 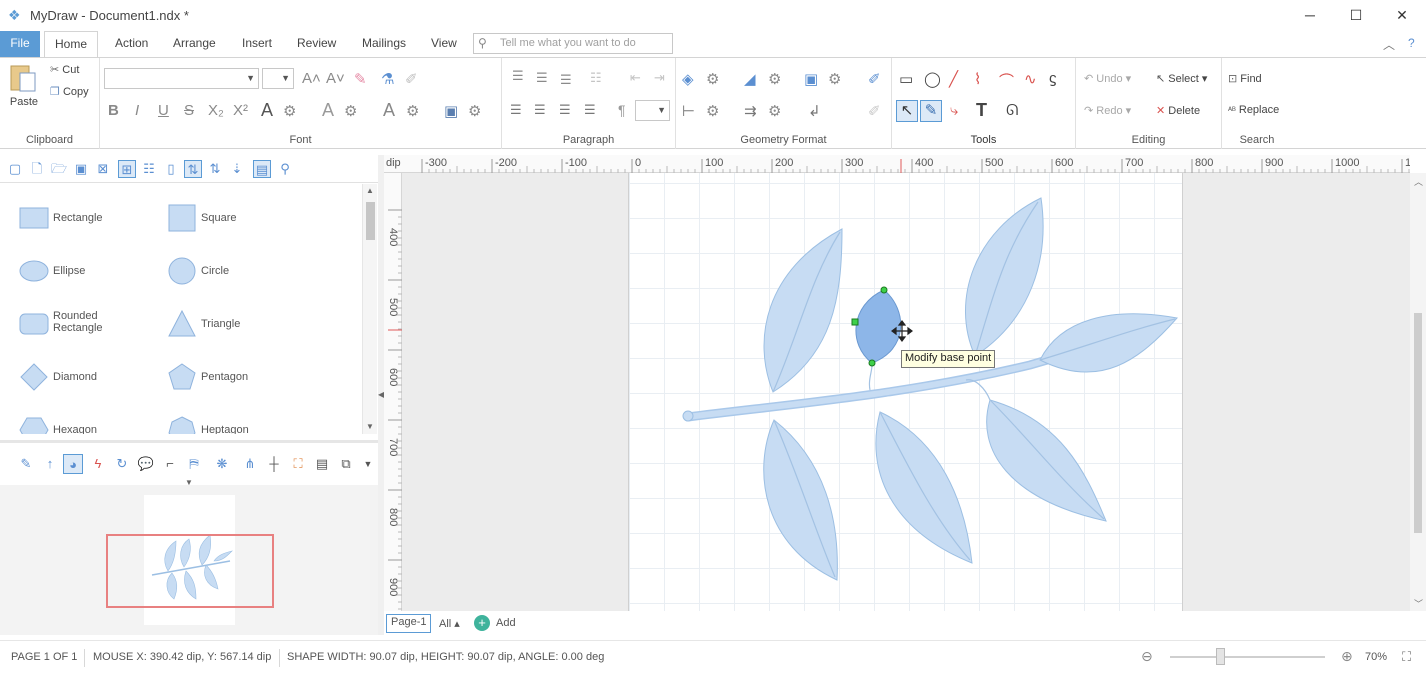 What do you see at coordinates (216, 110) in the screenshot?
I see `subscript-icon: X₂` at bounding box center [216, 110].